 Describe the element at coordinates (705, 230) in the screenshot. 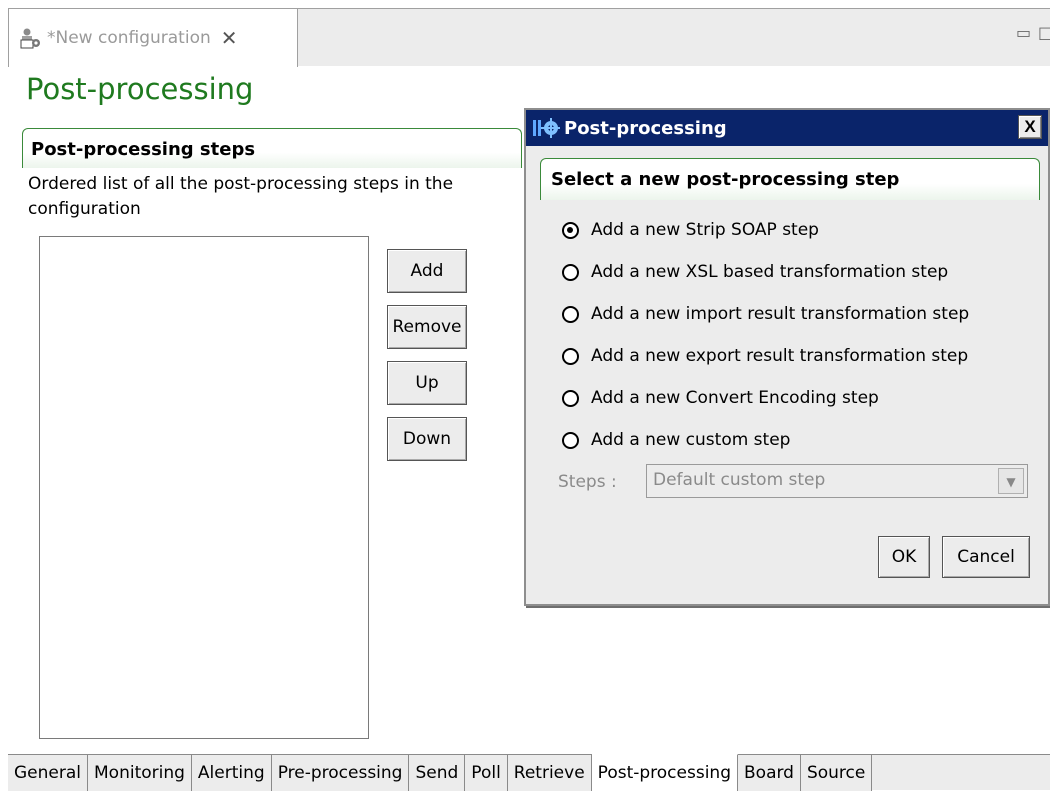

I see `step-option-label: Add a new Strip SOAP step` at that location.